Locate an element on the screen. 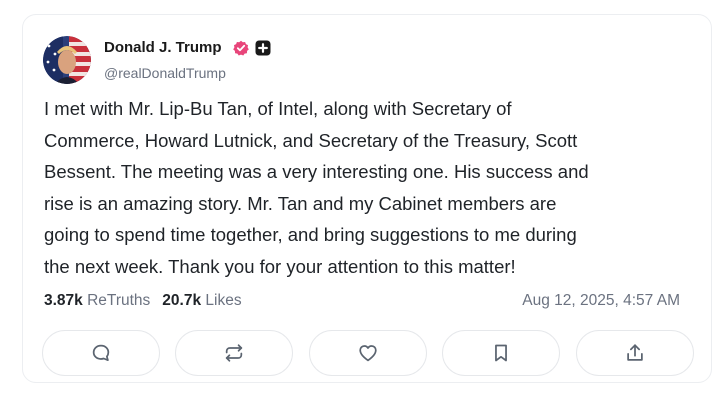  post-stats: 3.87k ReTruths 20.7k Likes is located at coordinates (143, 301).